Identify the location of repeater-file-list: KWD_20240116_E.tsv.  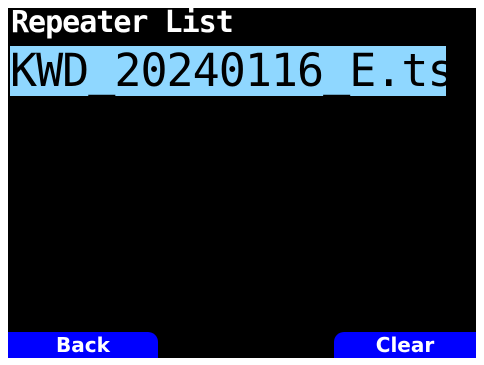
(242, 71).